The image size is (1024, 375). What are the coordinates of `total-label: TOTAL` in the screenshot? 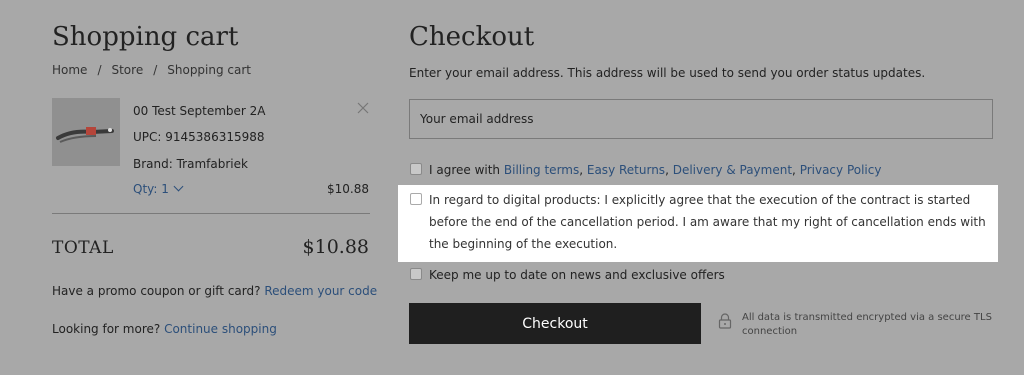 It's located at (83, 248).